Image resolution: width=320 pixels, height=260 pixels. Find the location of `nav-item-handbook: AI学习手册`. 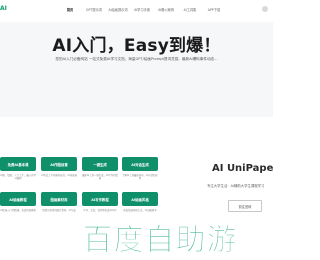

nav-item-handbook: AI学习手册 is located at coordinates (142, 9).